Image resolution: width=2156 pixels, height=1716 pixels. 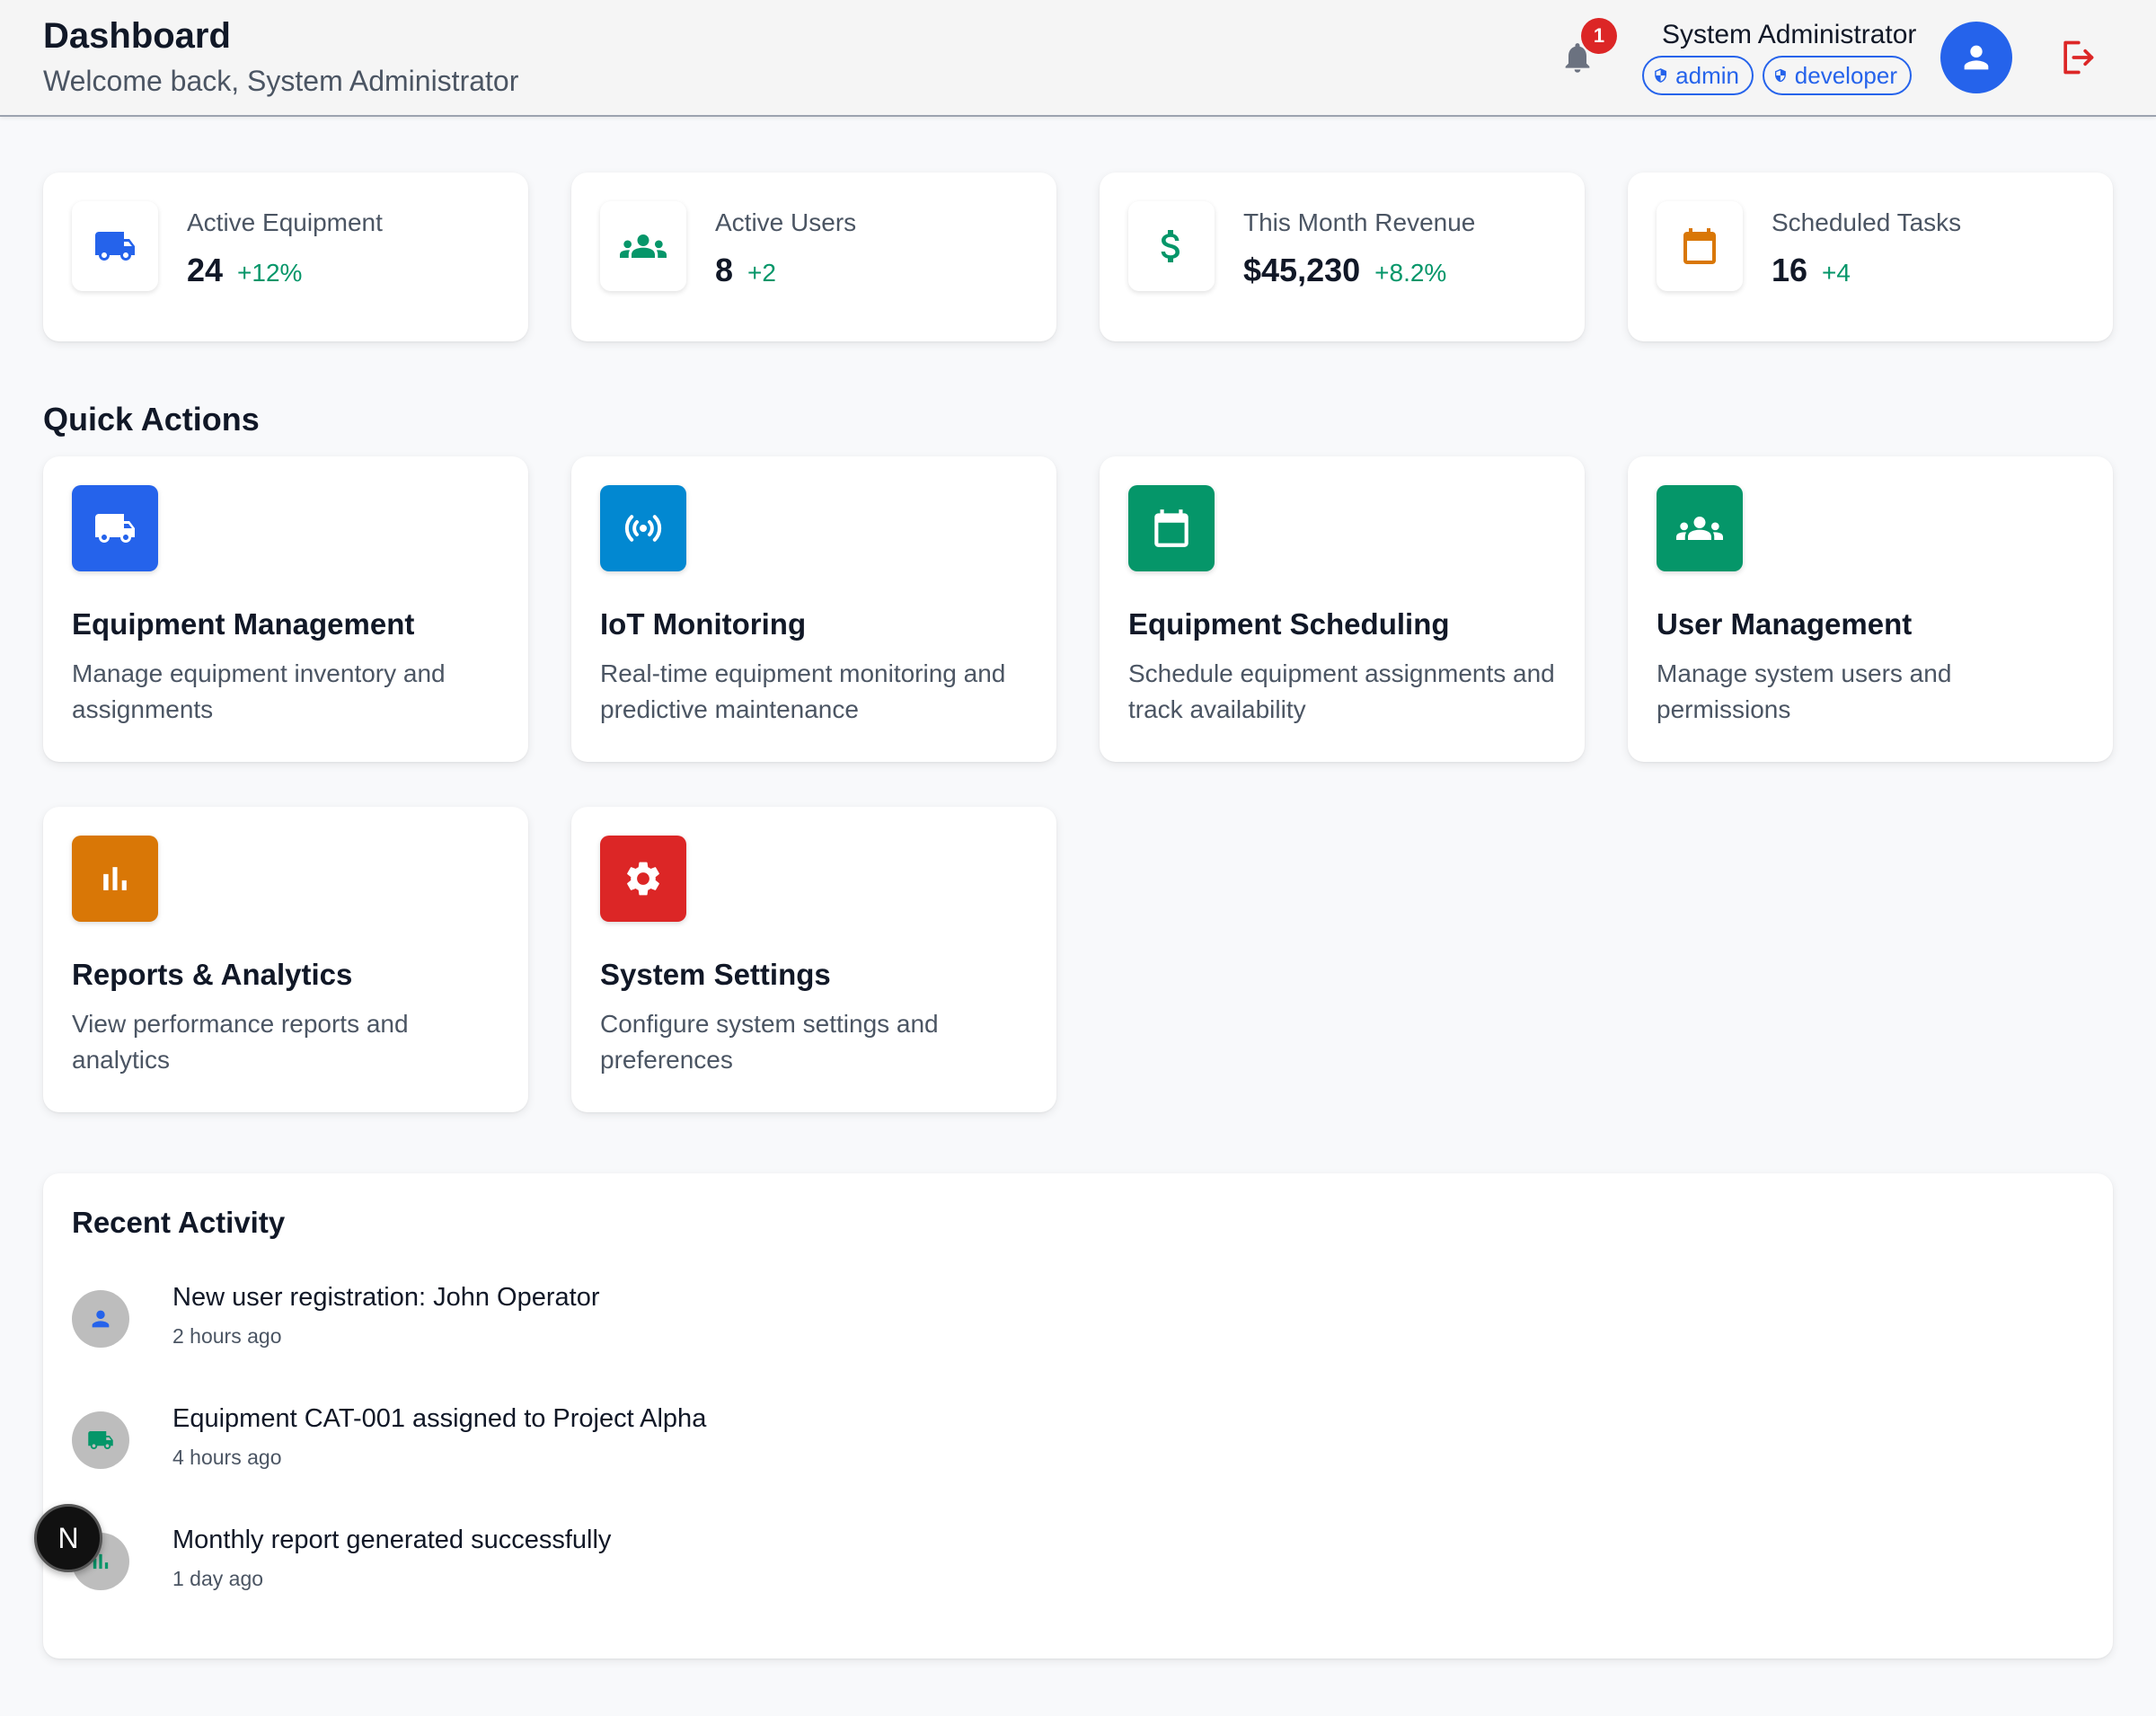 What do you see at coordinates (205, 270) in the screenshot?
I see `stat-value: 24` at bounding box center [205, 270].